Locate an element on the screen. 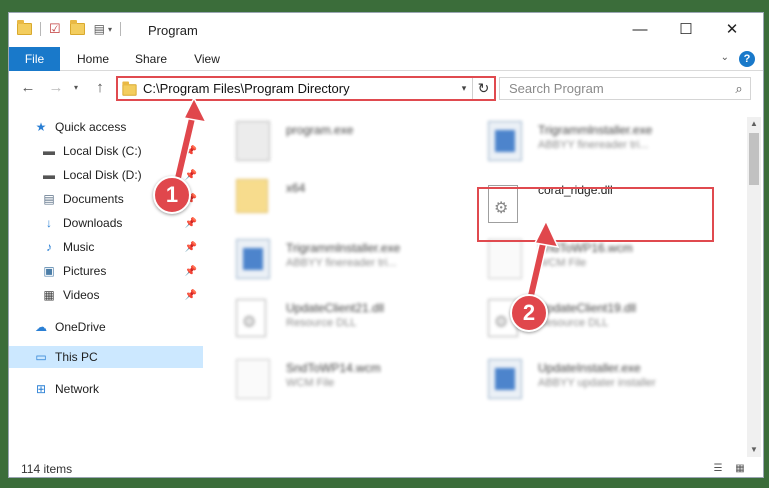 The image size is (769, 488). window-title: Program is located at coordinates (173, 30).